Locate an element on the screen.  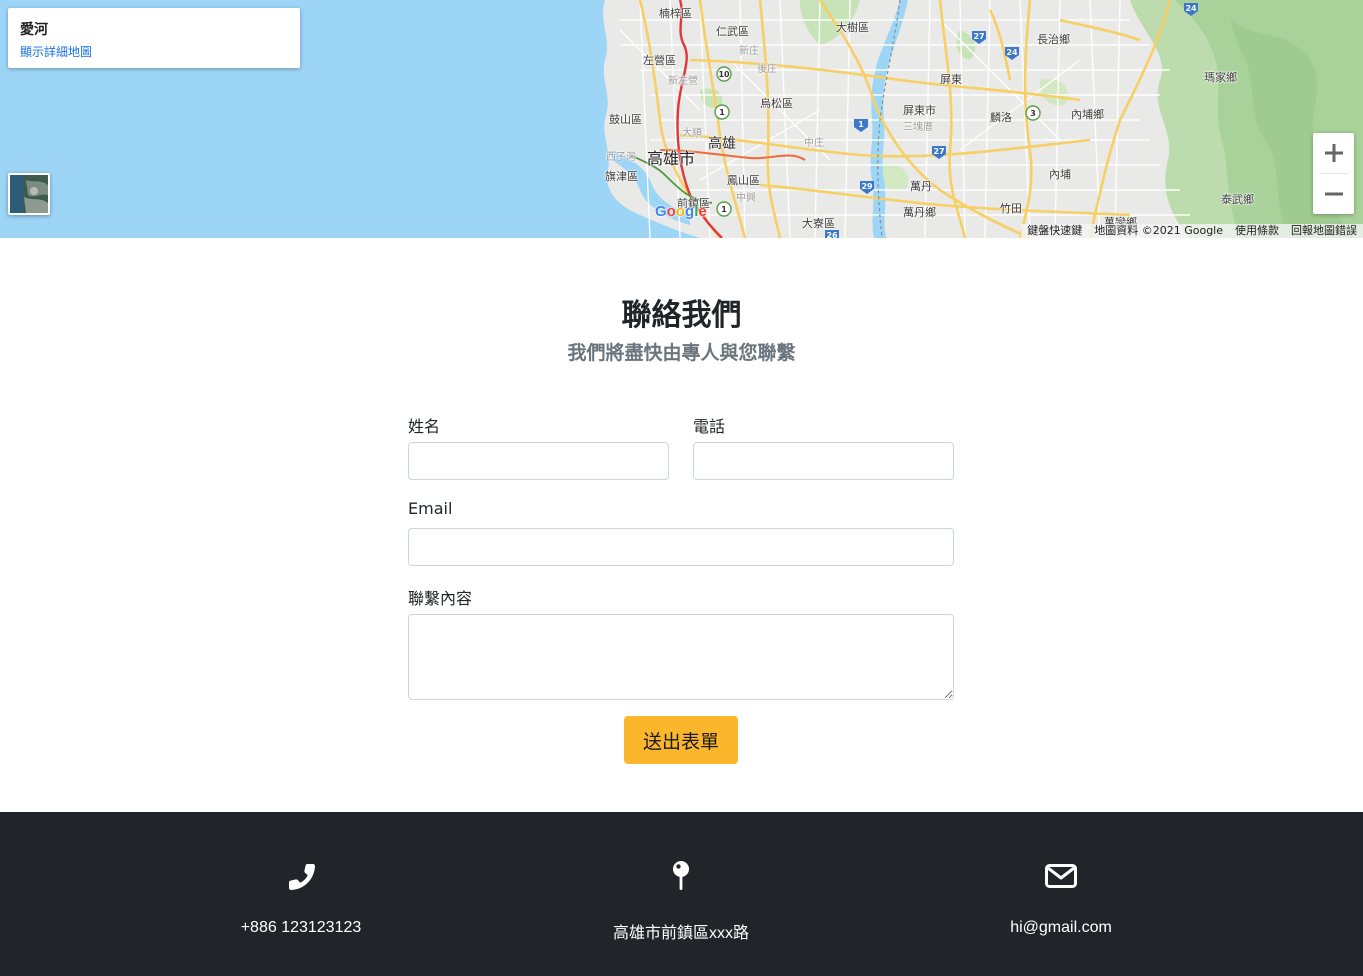
map-label: 新左營 is located at coordinates (683, 81).